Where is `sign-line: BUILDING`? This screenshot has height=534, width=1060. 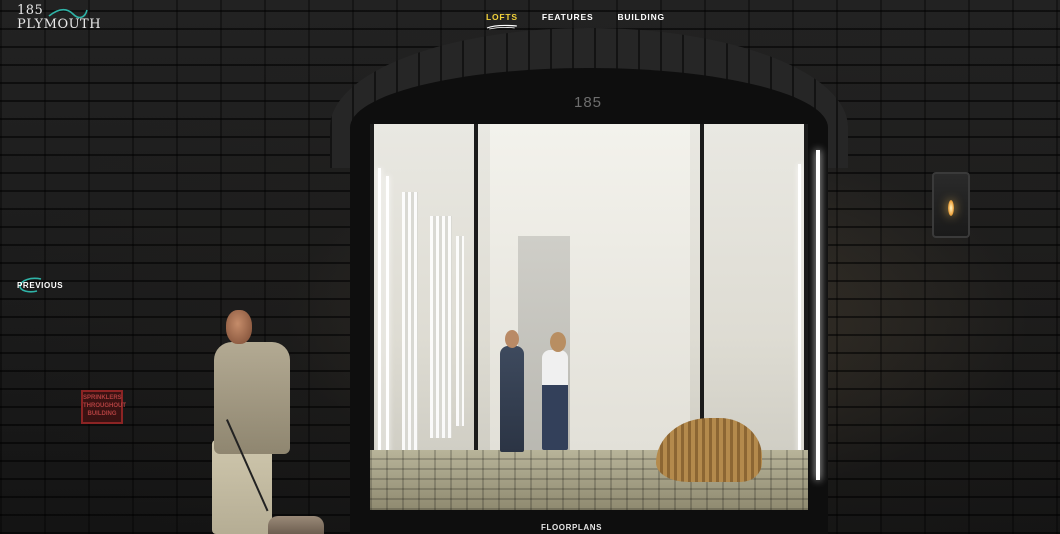 sign-line: BUILDING is located at coordinates (102, 414).